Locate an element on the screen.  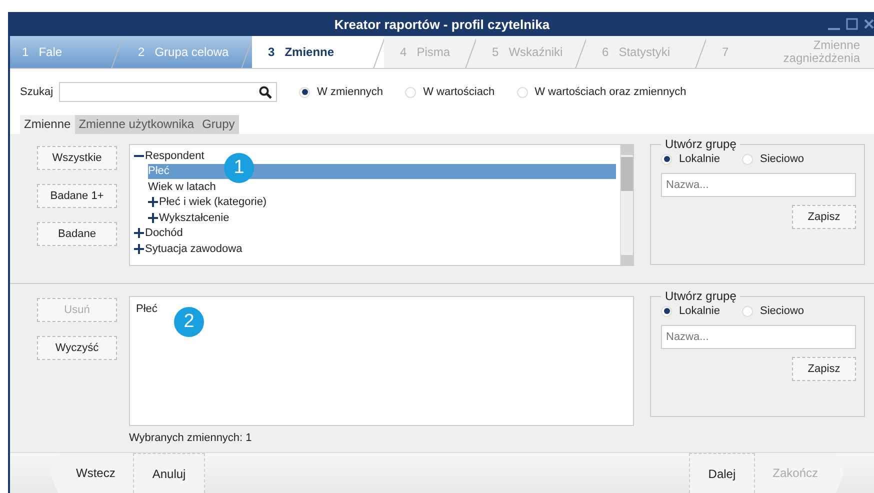
tab: Zmienne is located at coordinates (47, 124).